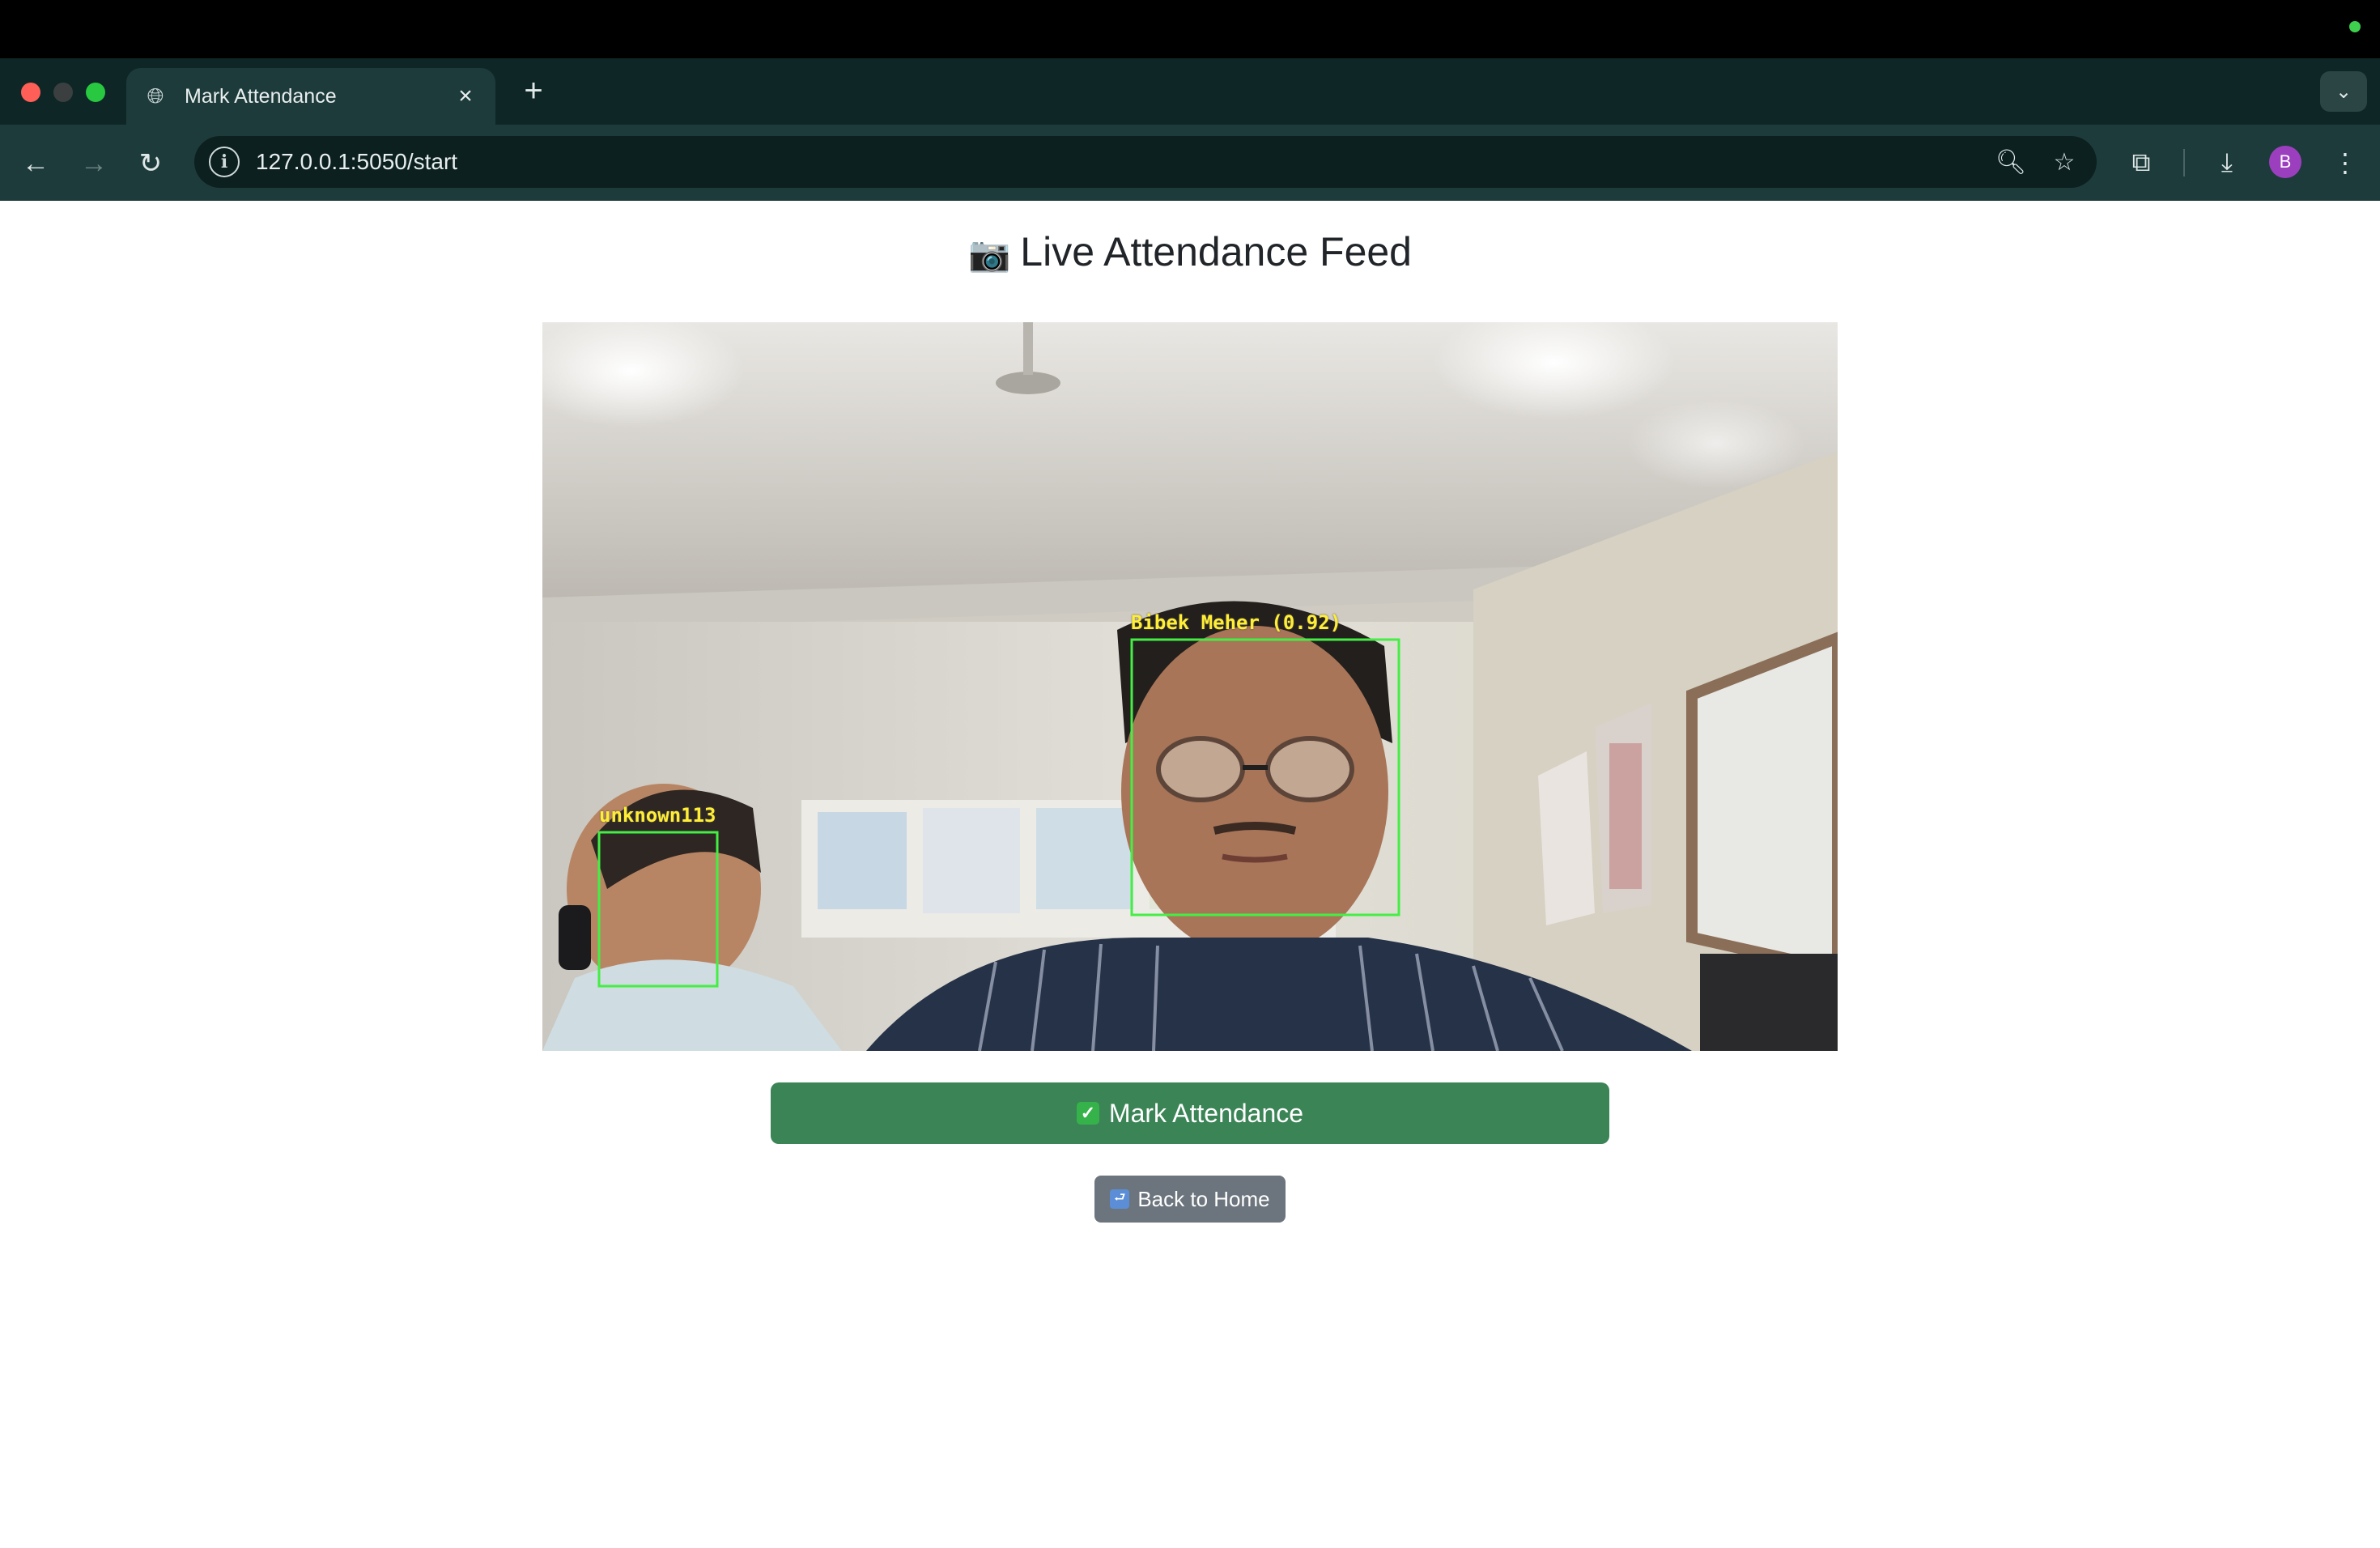 This screenshot has width=2380, height=1548. What do you see at coordinates (1120, 1199) in the screenshot?
I see `return-arrow-icon: ⮐` at bounding box center [1120, 1199].